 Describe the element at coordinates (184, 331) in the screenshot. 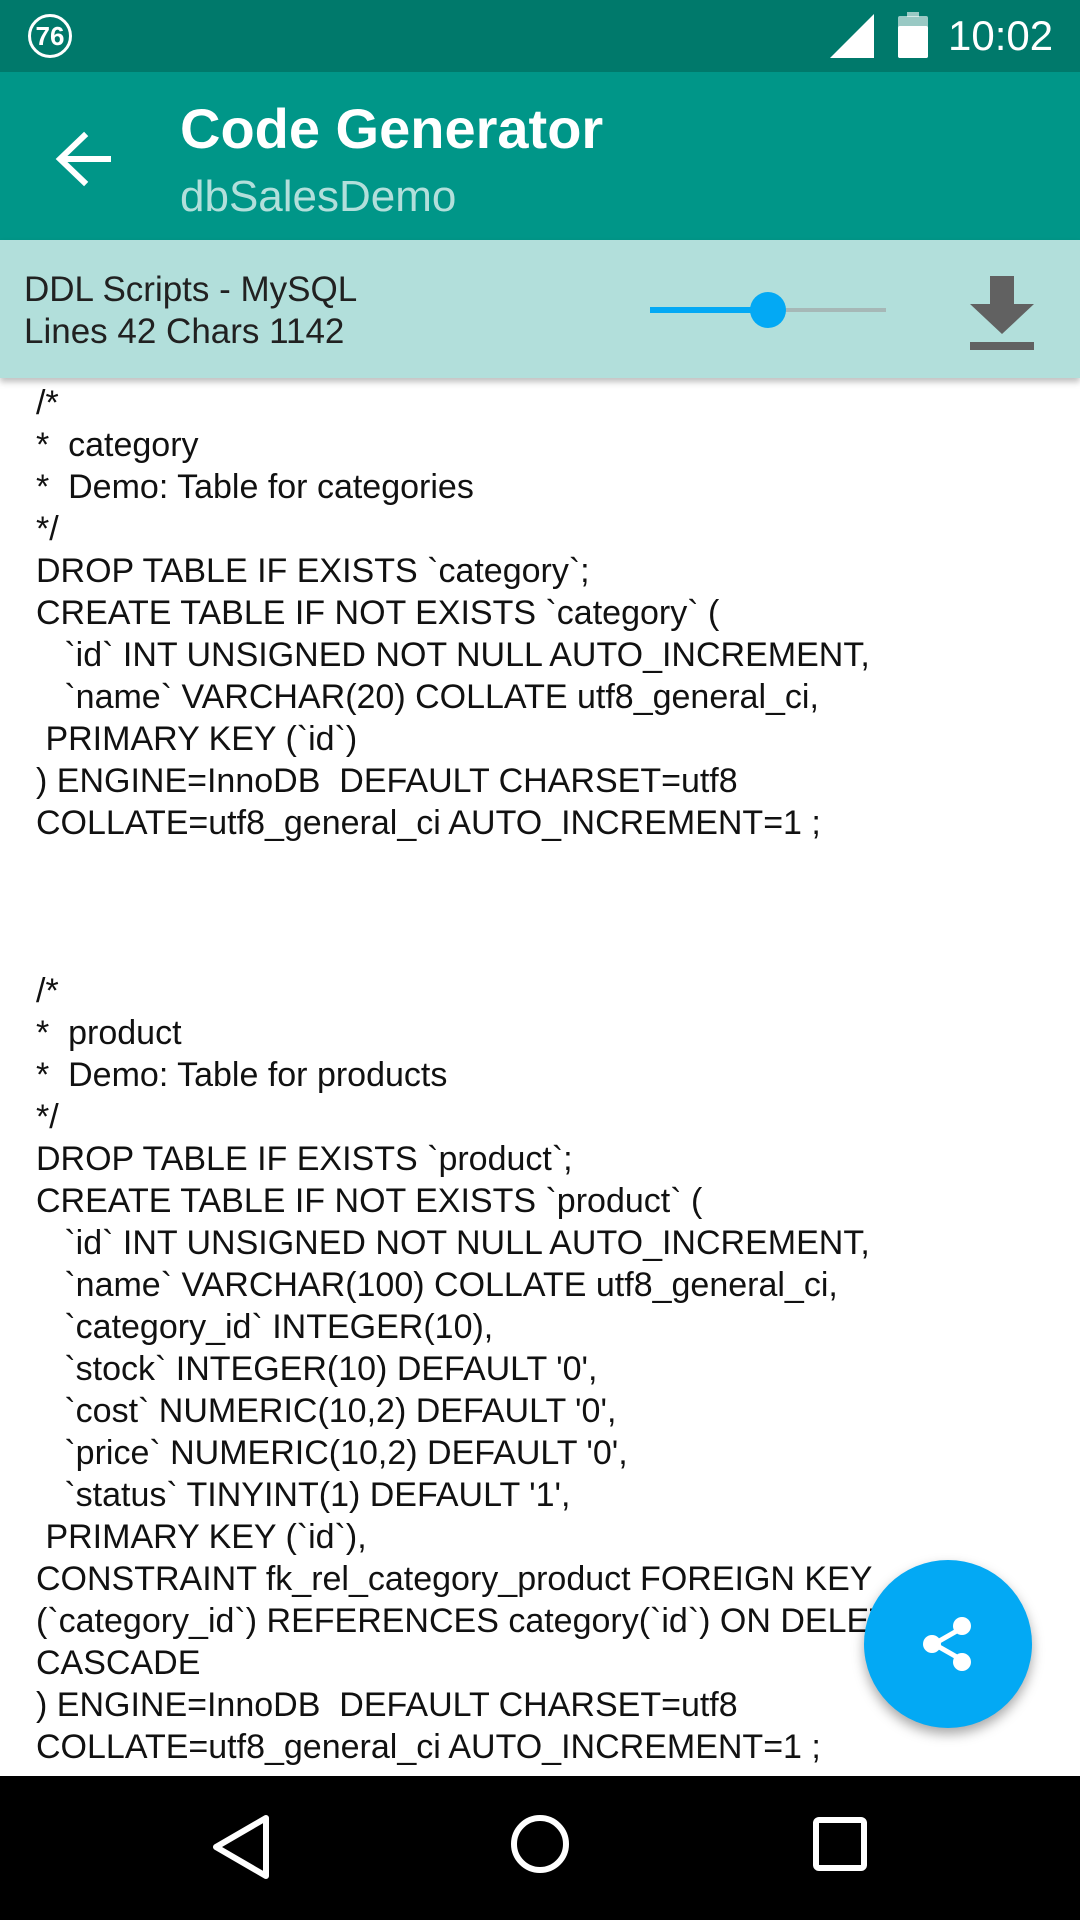

I see `script-stats-label: Lines 42 Chars 1142` at that location.